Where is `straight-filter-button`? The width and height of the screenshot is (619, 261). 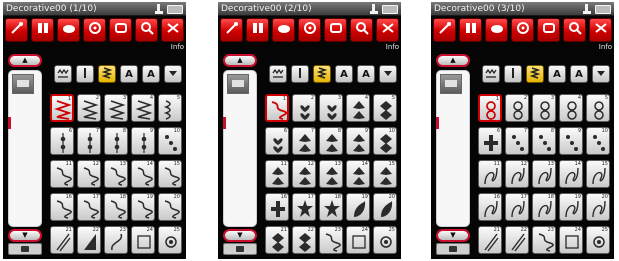 straight-filter-button is located at coordinates (300, 74).